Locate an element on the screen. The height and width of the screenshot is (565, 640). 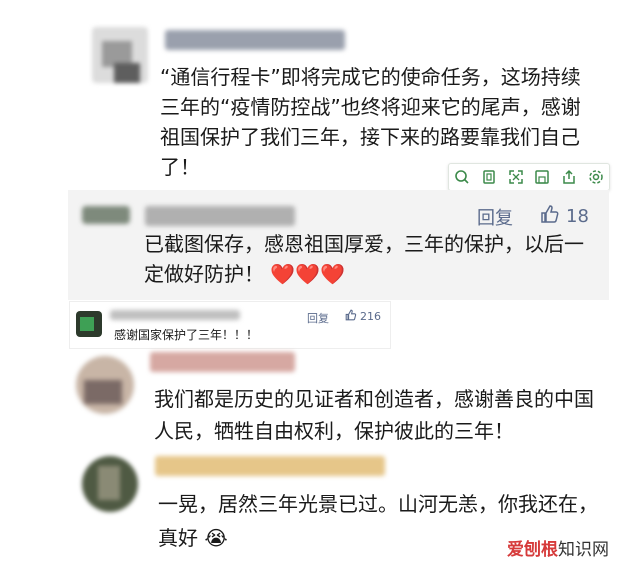
settings-icon is located at coordinates (596, 177).